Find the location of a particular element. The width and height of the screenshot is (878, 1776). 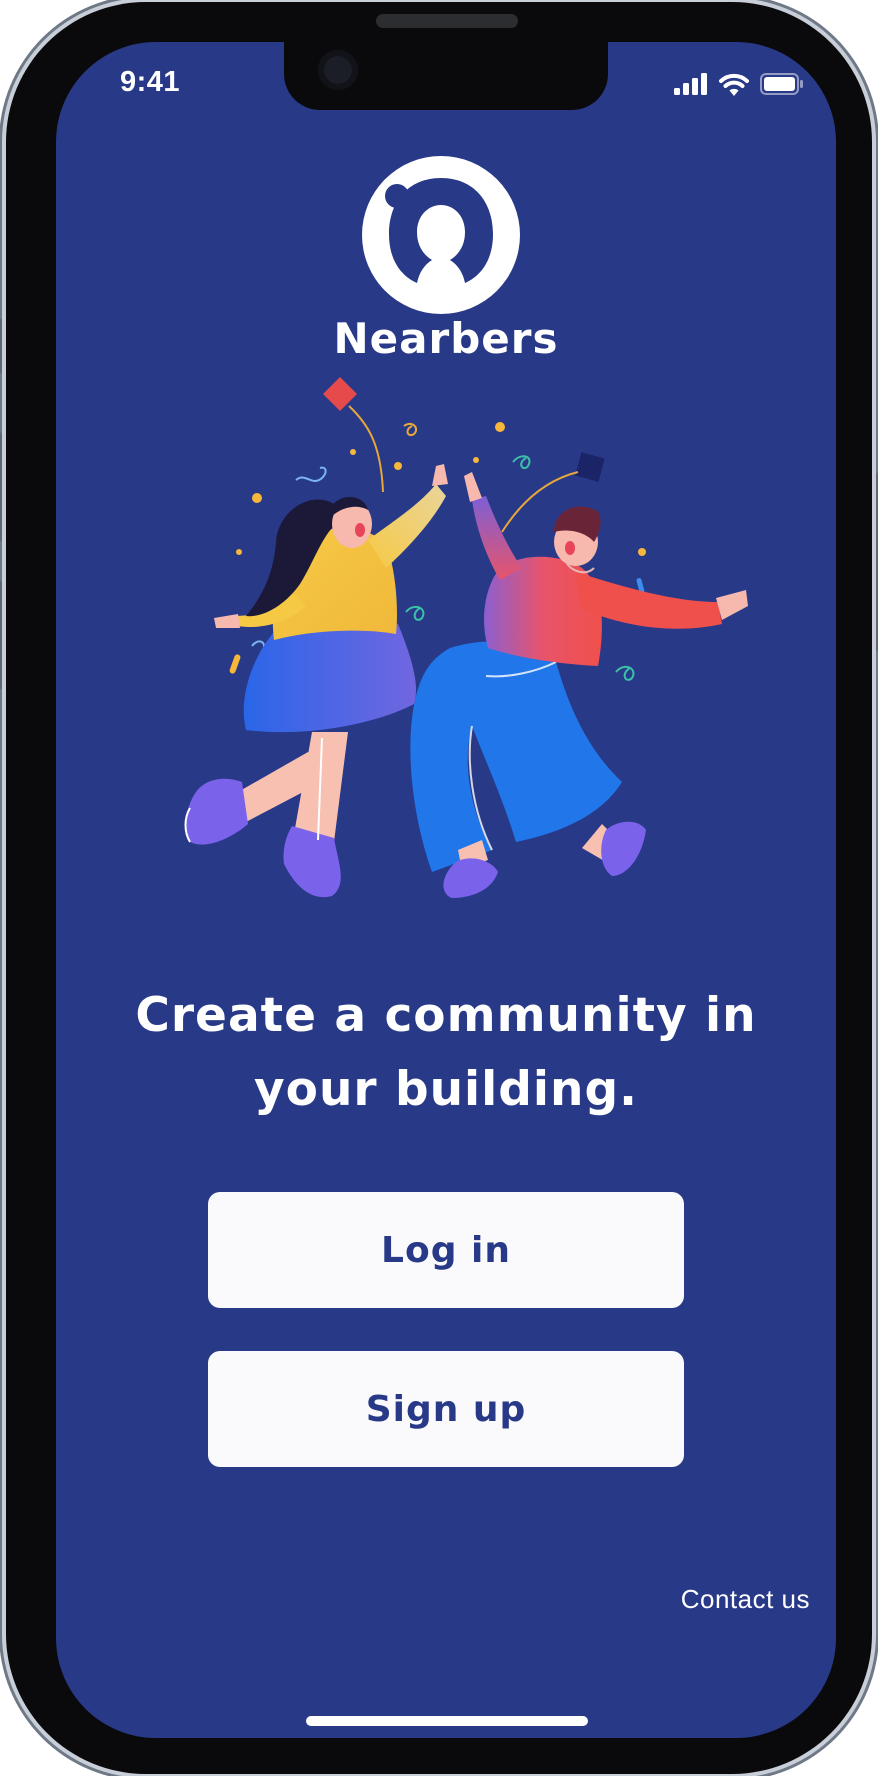

battery-icon is located at coordinates (781, 84).